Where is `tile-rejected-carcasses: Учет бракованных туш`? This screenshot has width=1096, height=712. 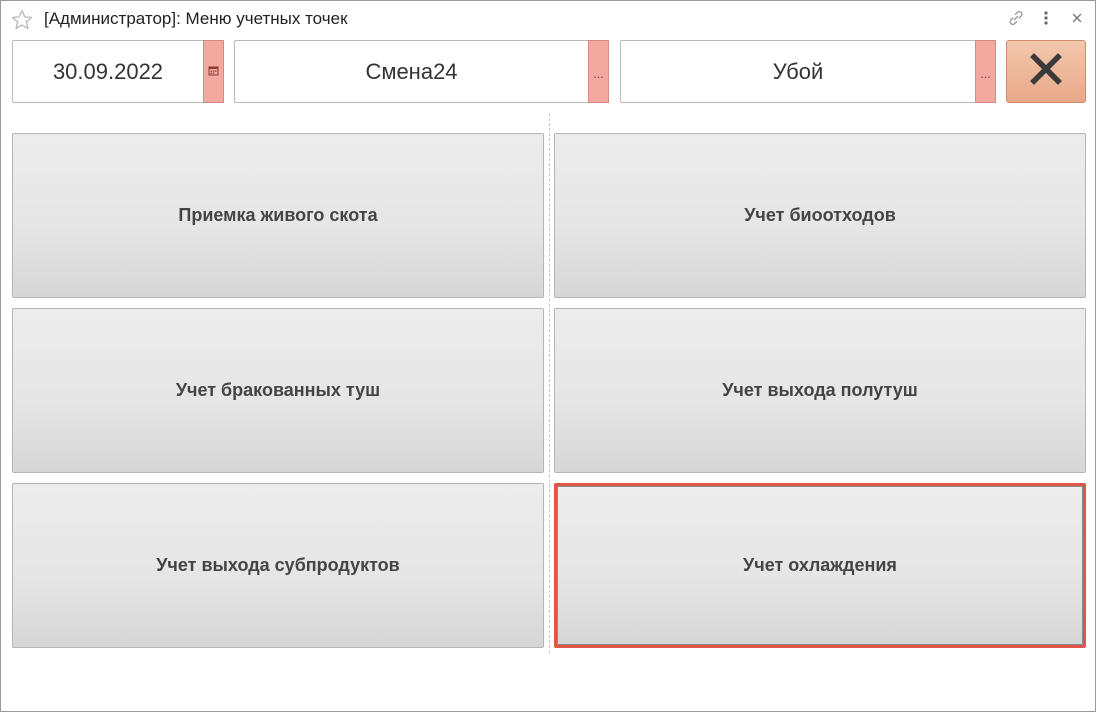
tile-rejected-carcasses: Учет бракованных туш is located at coordinates (278, 390).